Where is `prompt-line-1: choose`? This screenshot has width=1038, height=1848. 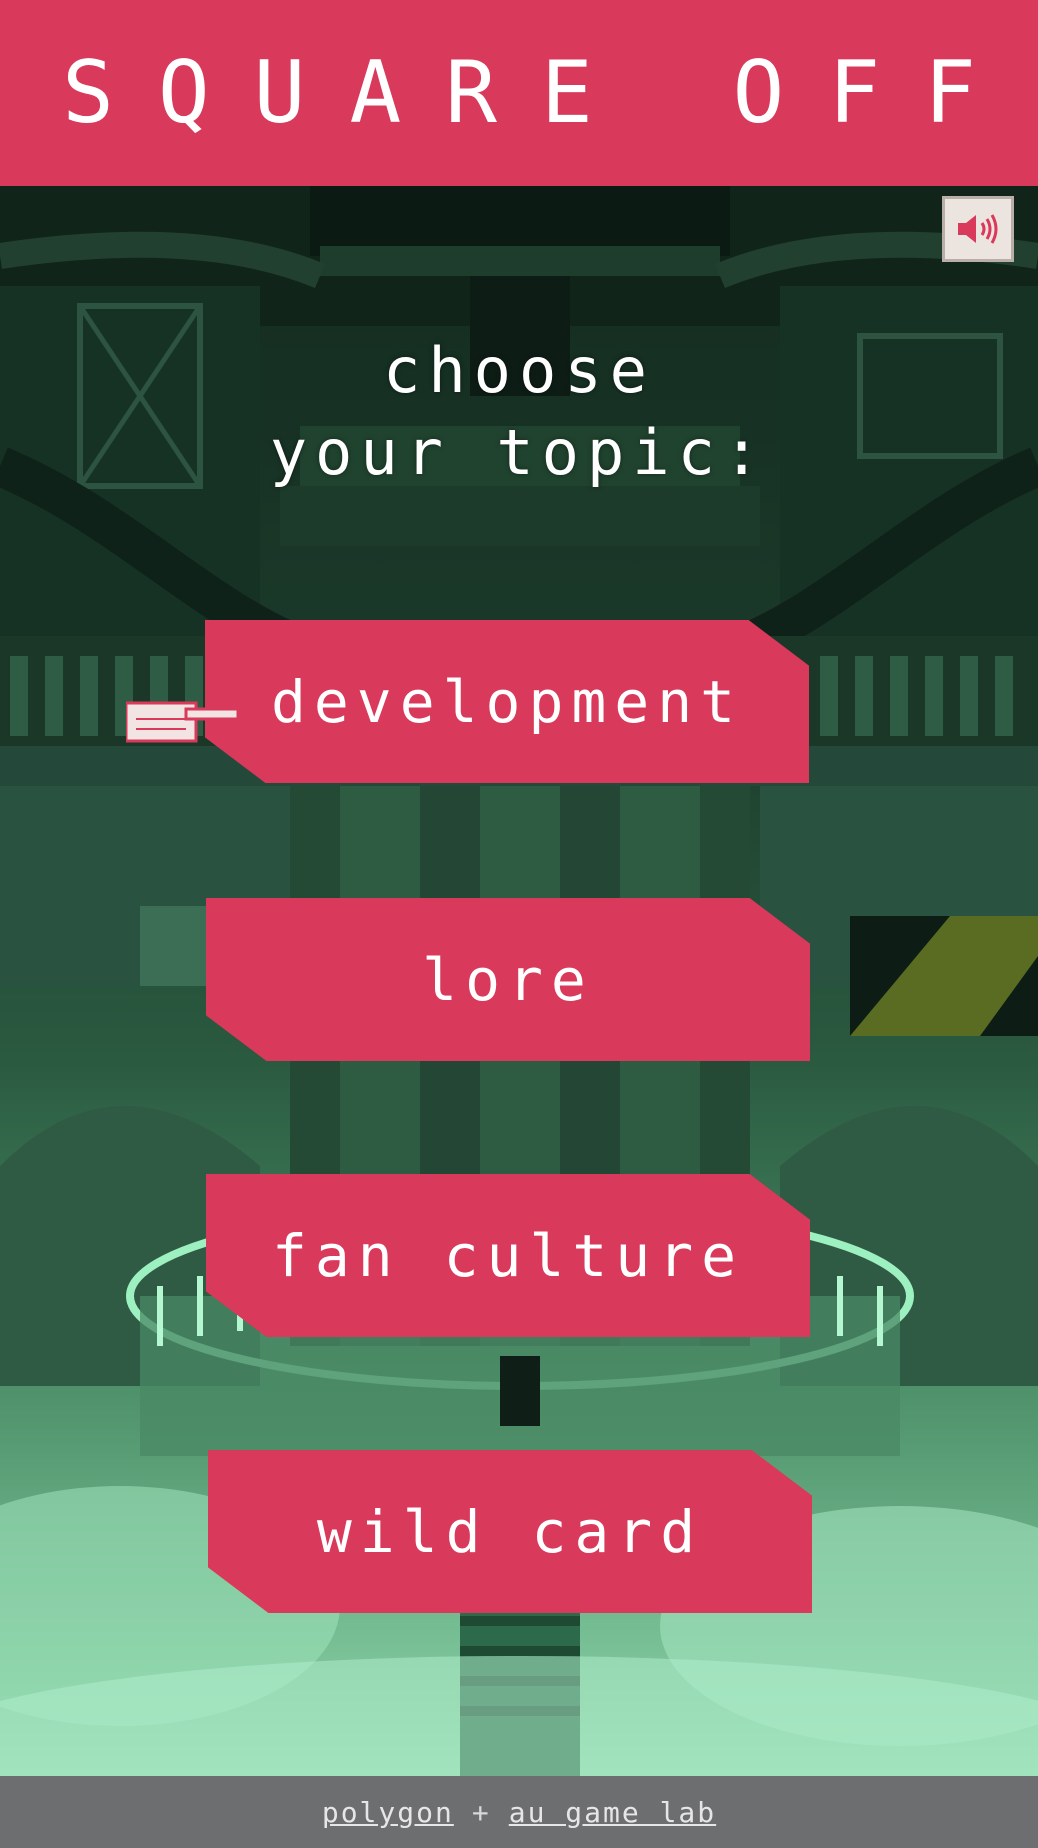 prompt-line-1: choose is located at coordinates (519, 370).